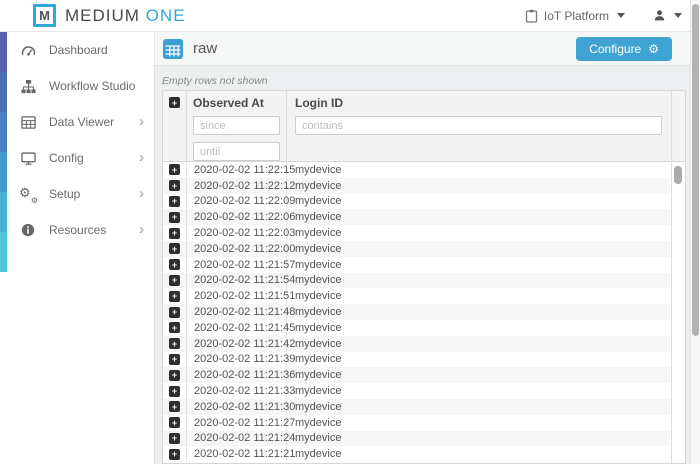 The height and width of the screenshot is (464, 700). Describe the element at coordinates (478, 125) in the screenshot. I see `contains-filter-input` at that location.